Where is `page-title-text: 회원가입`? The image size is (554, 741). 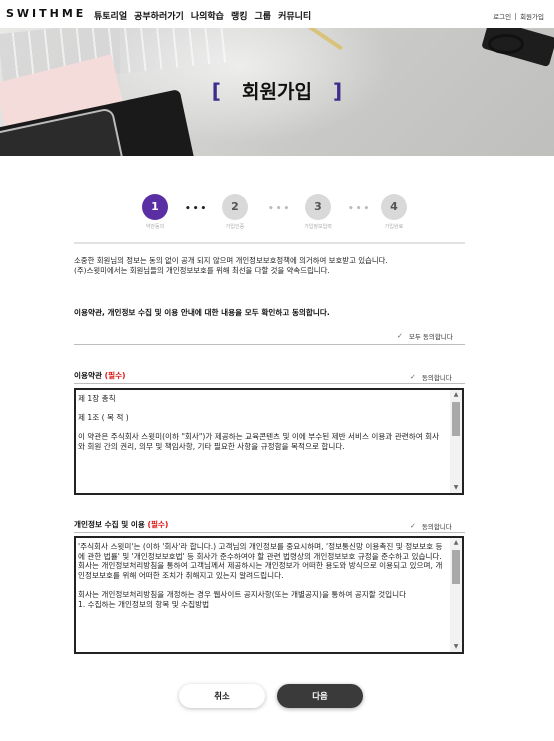
page-title-text: 회원가입 is located at coordinates (277, 92).